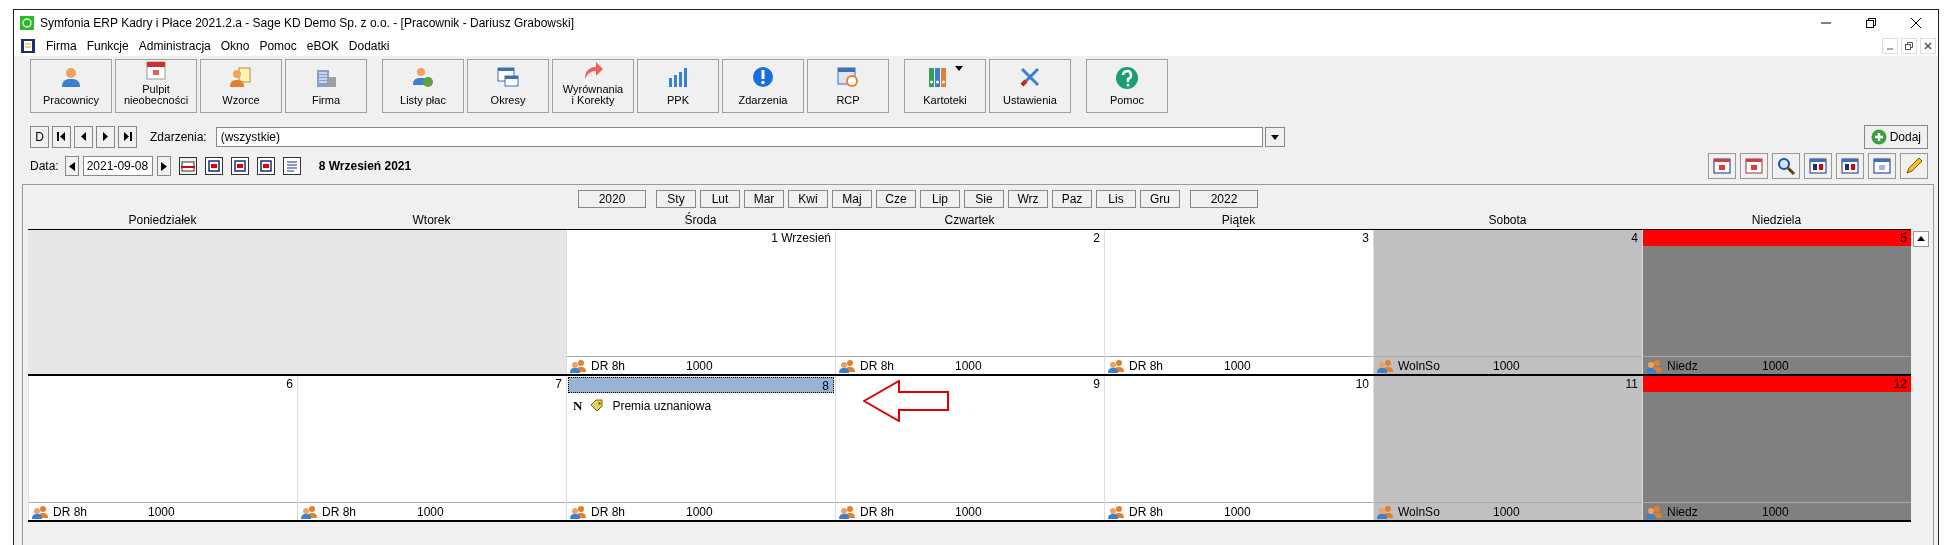 The width and height of the screenshot is (1951, 545). I want to click on triangle-icon, so click(71, 166).